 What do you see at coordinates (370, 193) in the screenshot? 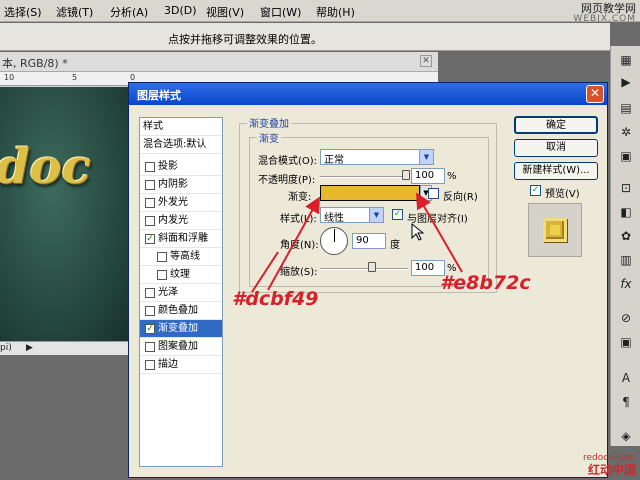
I see `gradient-picker` at bounding box center [370, 193].